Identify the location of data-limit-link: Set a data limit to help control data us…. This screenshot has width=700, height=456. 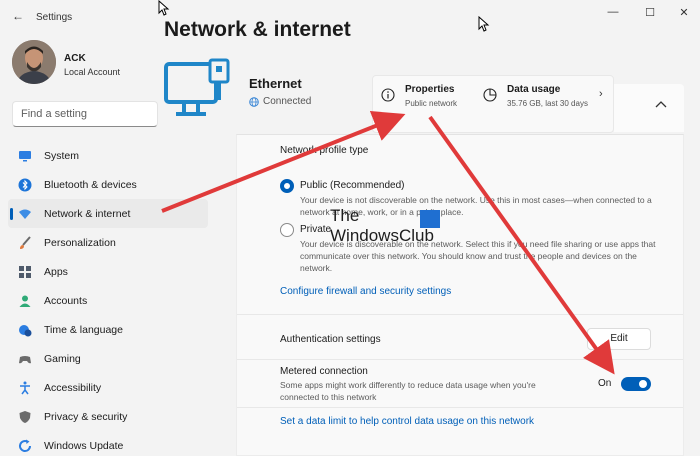
(407, 421).